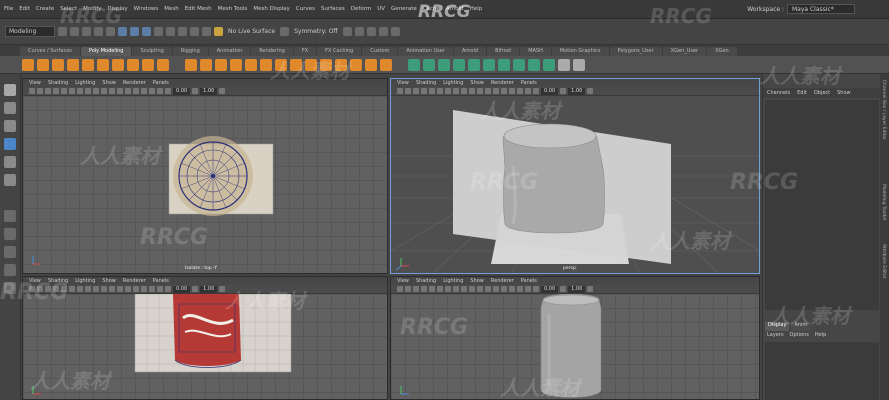 The width and height of the screenshot is (889, 400). I want to click on shelf-tab-rendering: Rendering, so click(272, 51).